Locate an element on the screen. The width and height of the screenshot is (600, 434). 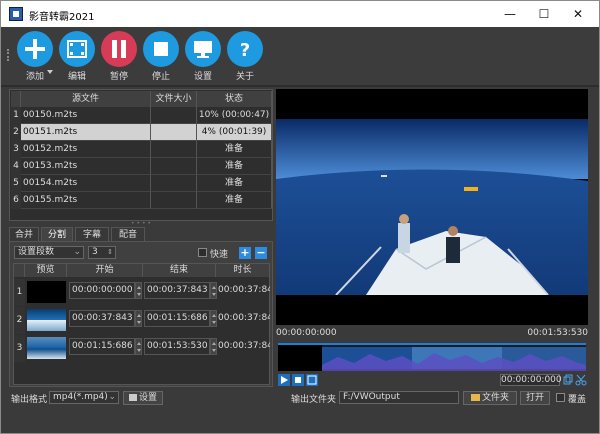
fast-checkbox is located at coordinates (202, 252).